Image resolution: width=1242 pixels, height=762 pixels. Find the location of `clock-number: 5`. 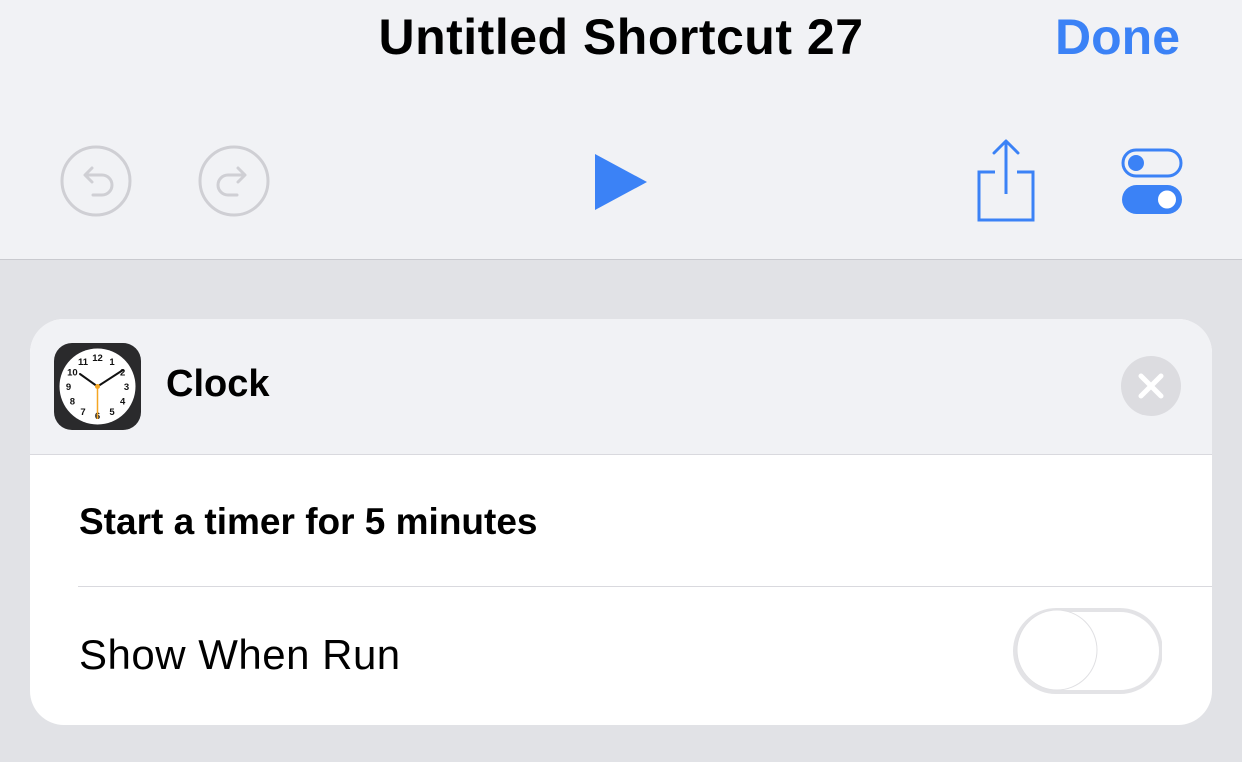

clock-number: 5 is located at coordinates (112, 412).